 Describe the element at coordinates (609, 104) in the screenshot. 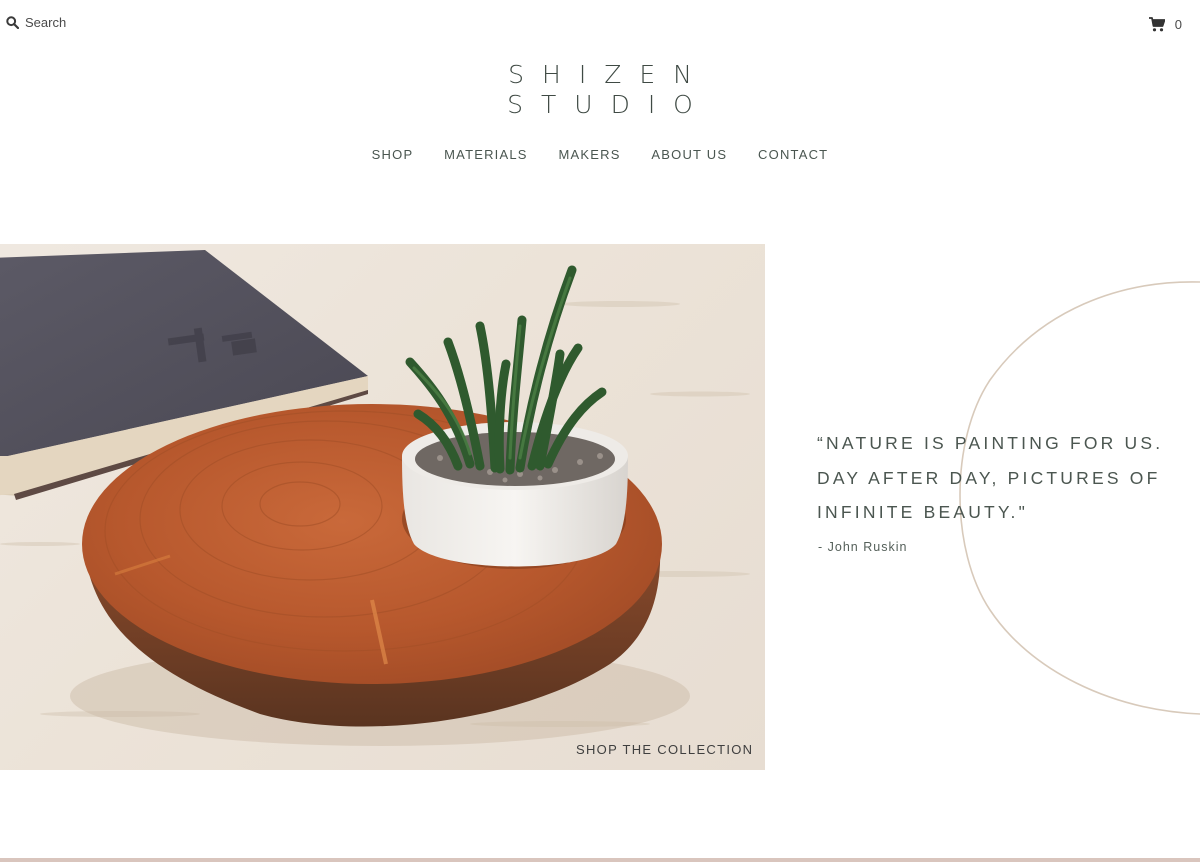

I see `logo-line-2: STUDIO` at that location.